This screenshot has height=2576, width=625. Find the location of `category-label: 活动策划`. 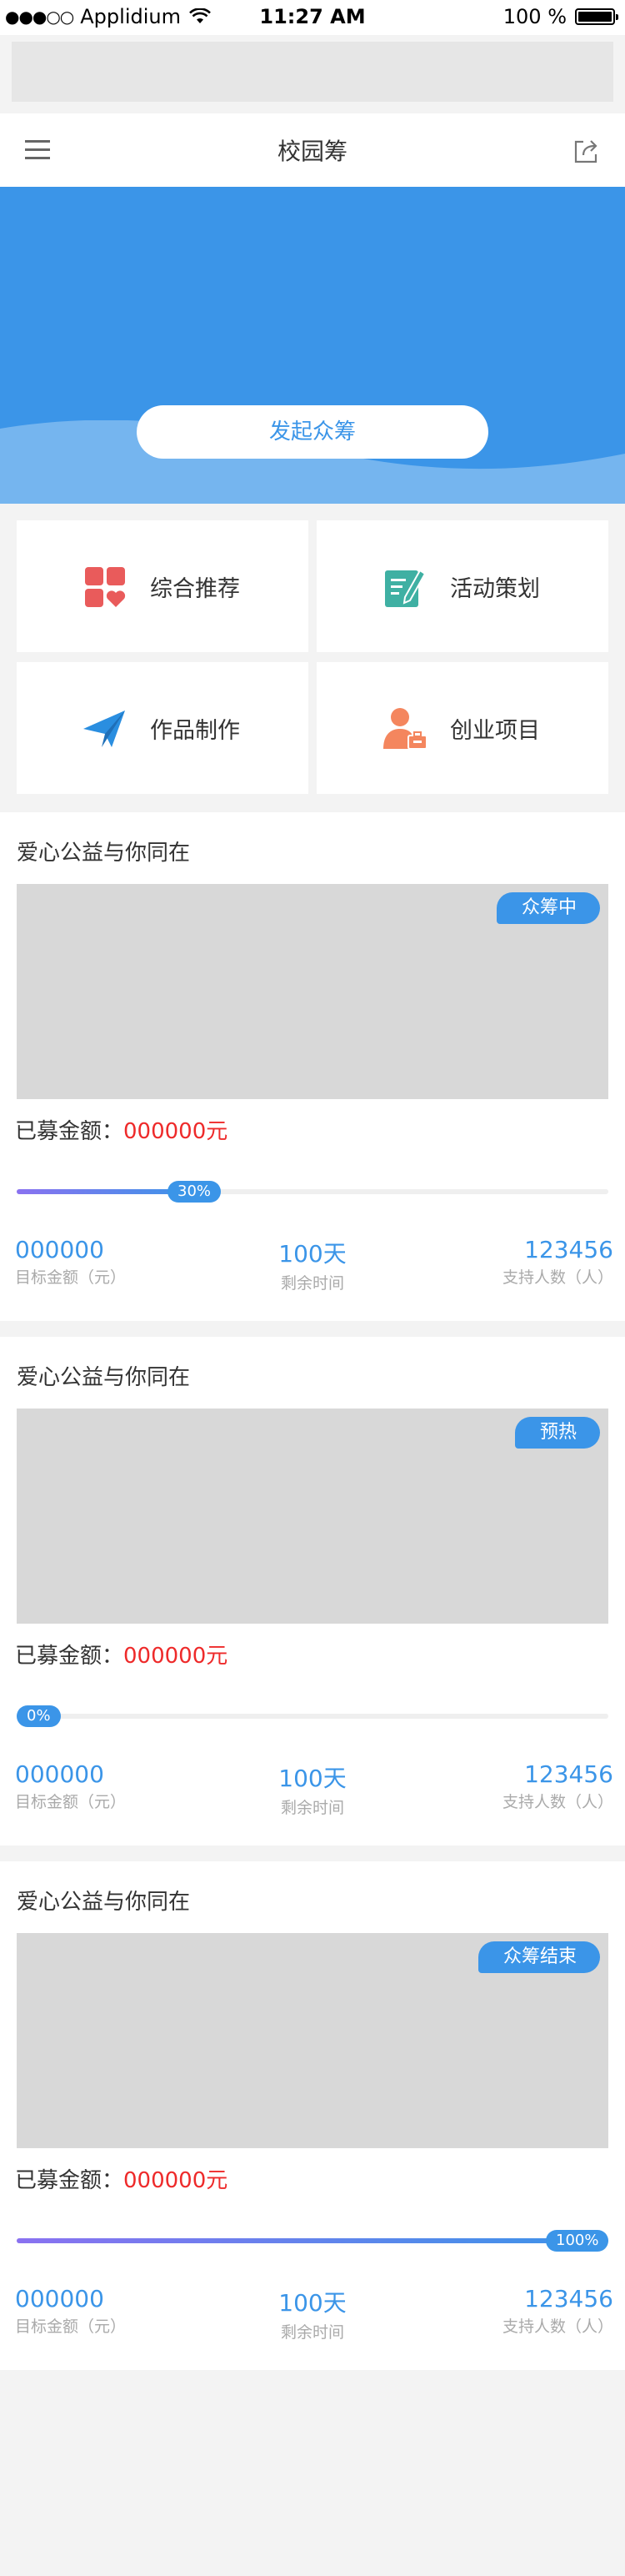

category-label: 活动策划 is located at coordinates (495, 589).